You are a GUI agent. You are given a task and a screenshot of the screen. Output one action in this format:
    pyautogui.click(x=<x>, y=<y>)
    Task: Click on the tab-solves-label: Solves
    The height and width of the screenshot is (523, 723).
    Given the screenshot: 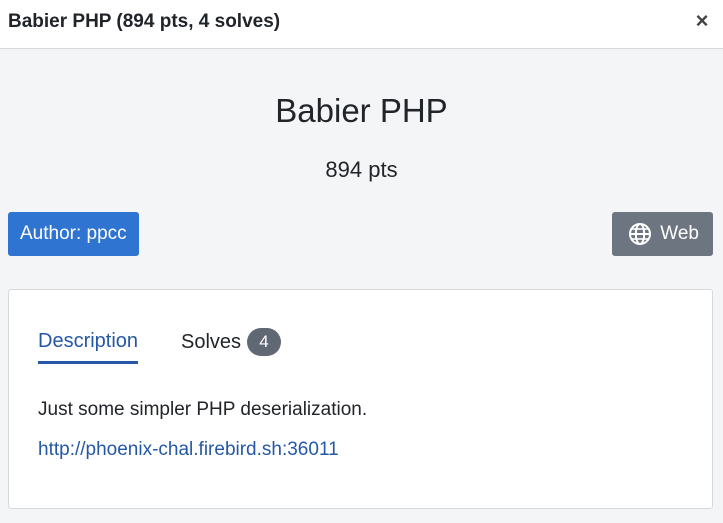 What is the action you would take?
    pyautogui.click(x=211, y=341)
    